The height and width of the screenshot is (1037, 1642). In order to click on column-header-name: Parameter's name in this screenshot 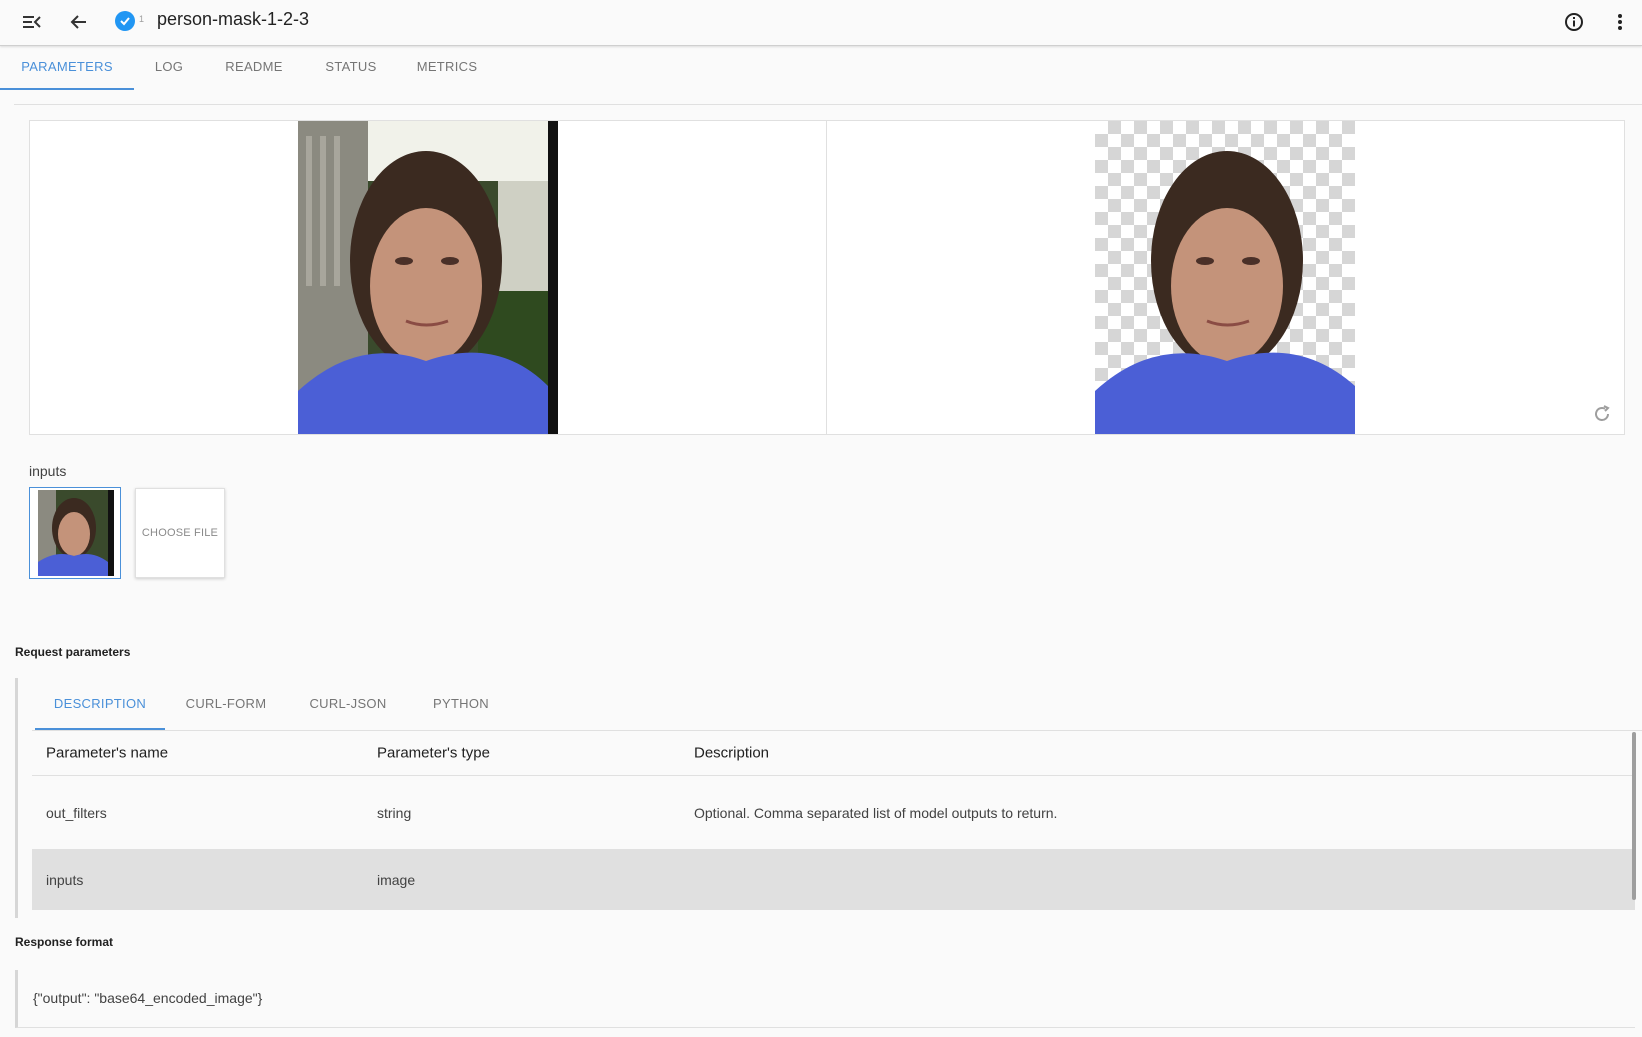, I will do `click(107, 753)`.